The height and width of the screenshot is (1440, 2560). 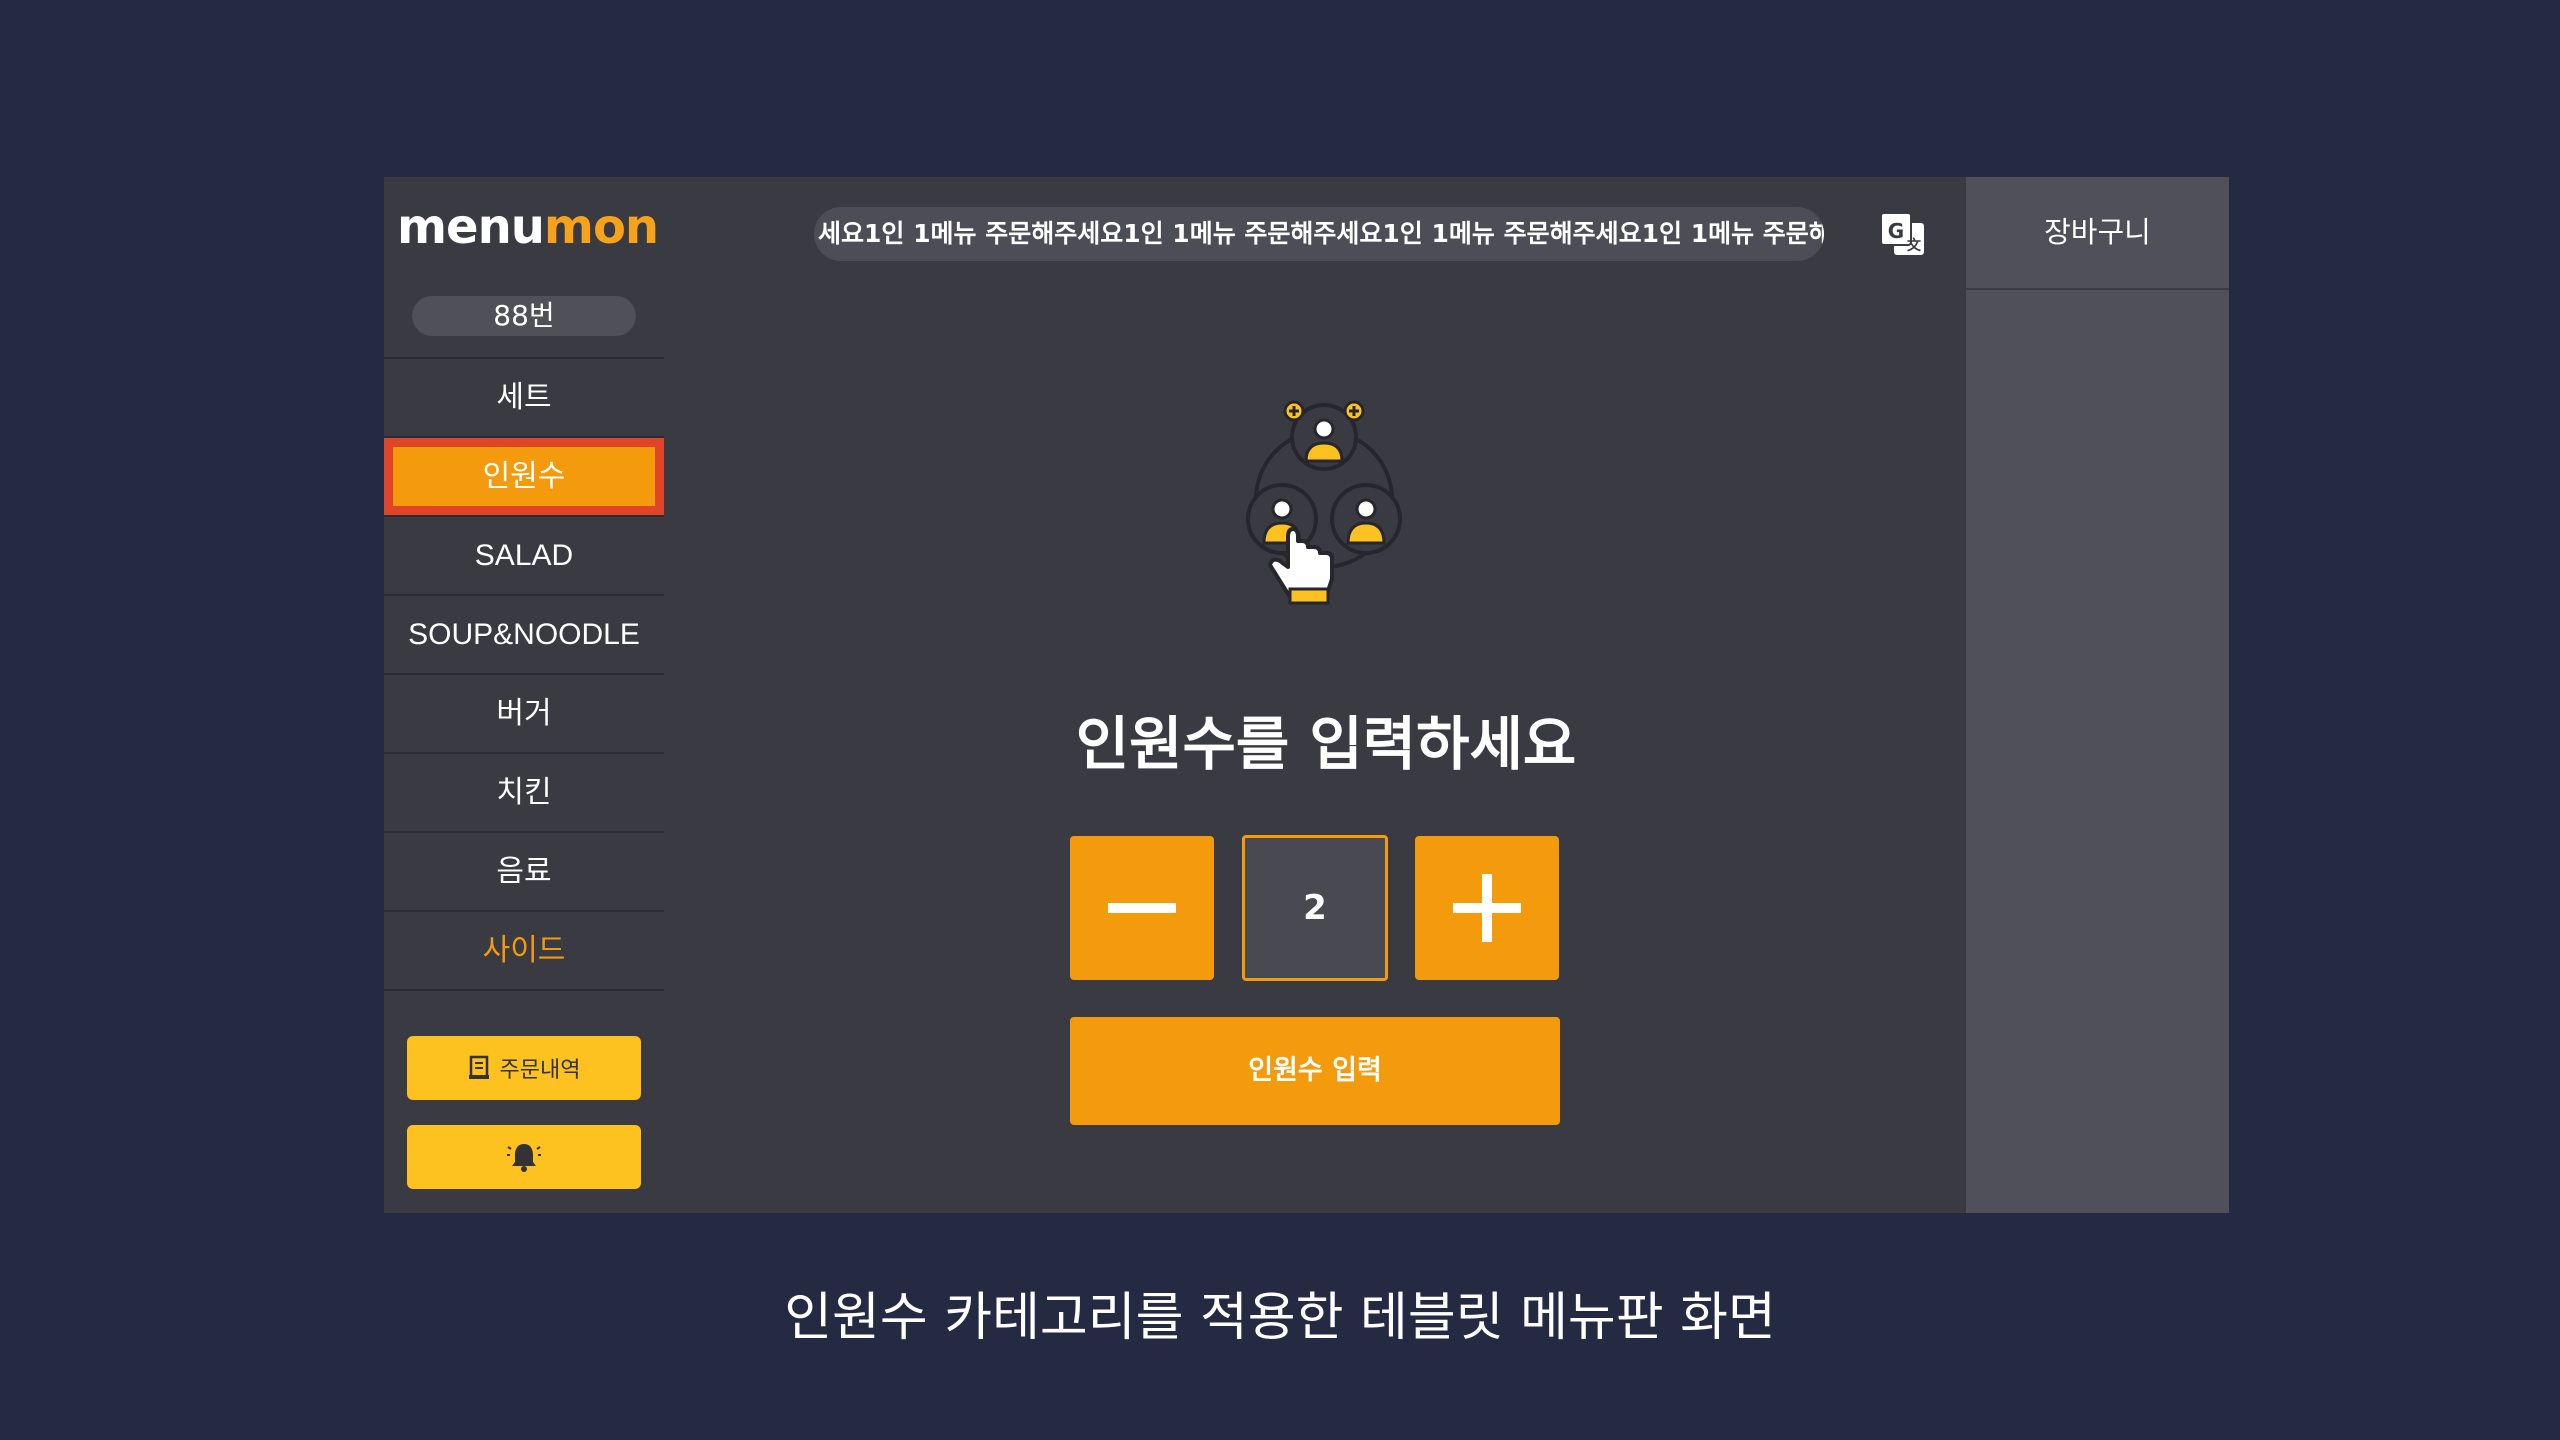 I want to click on svg-text: G, so click(x=1896, y=231).